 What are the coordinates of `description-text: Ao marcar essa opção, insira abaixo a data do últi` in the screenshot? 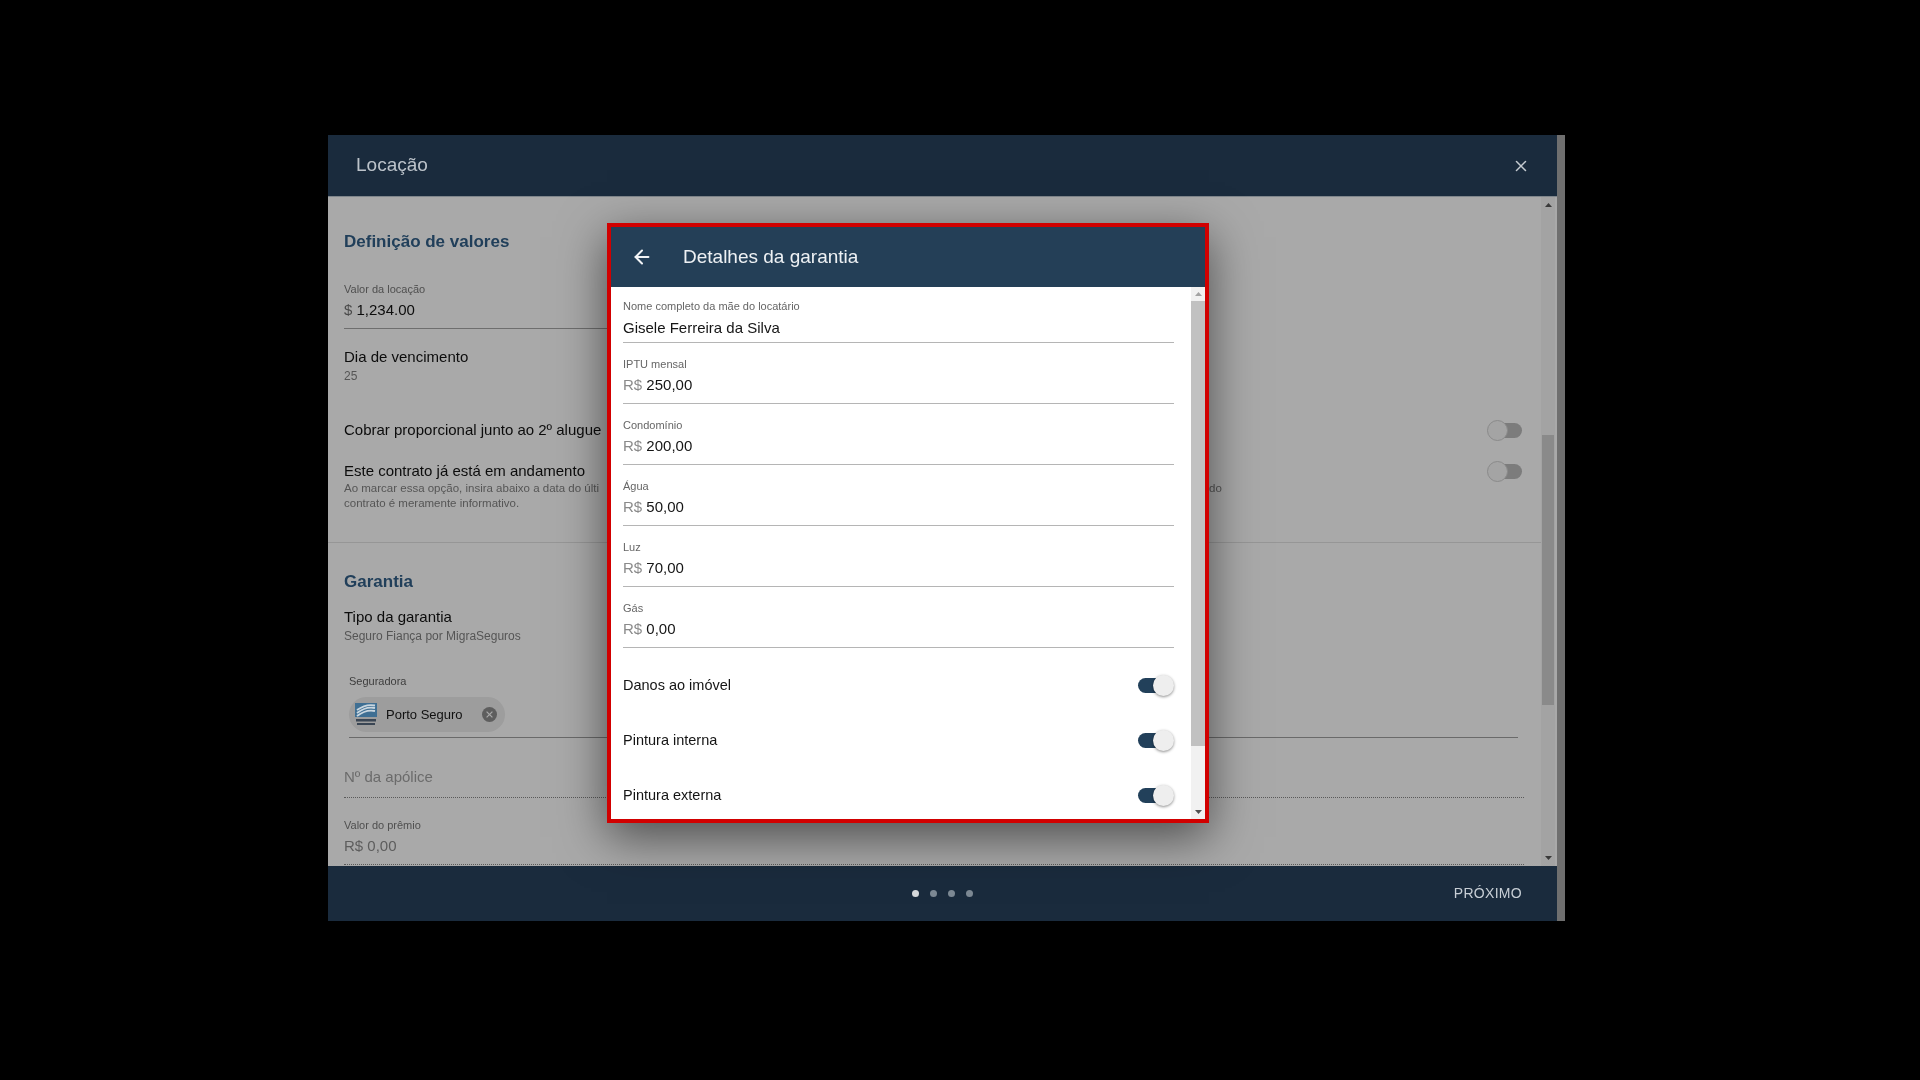 It's located at (472, 488).